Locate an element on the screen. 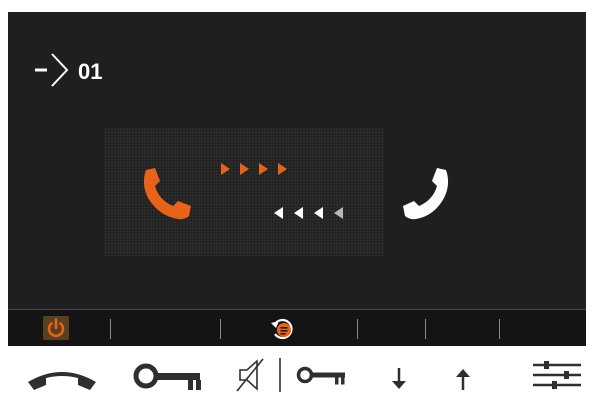 The image size is (594, 397). hang-up-button is located at coordinates (62, 381).